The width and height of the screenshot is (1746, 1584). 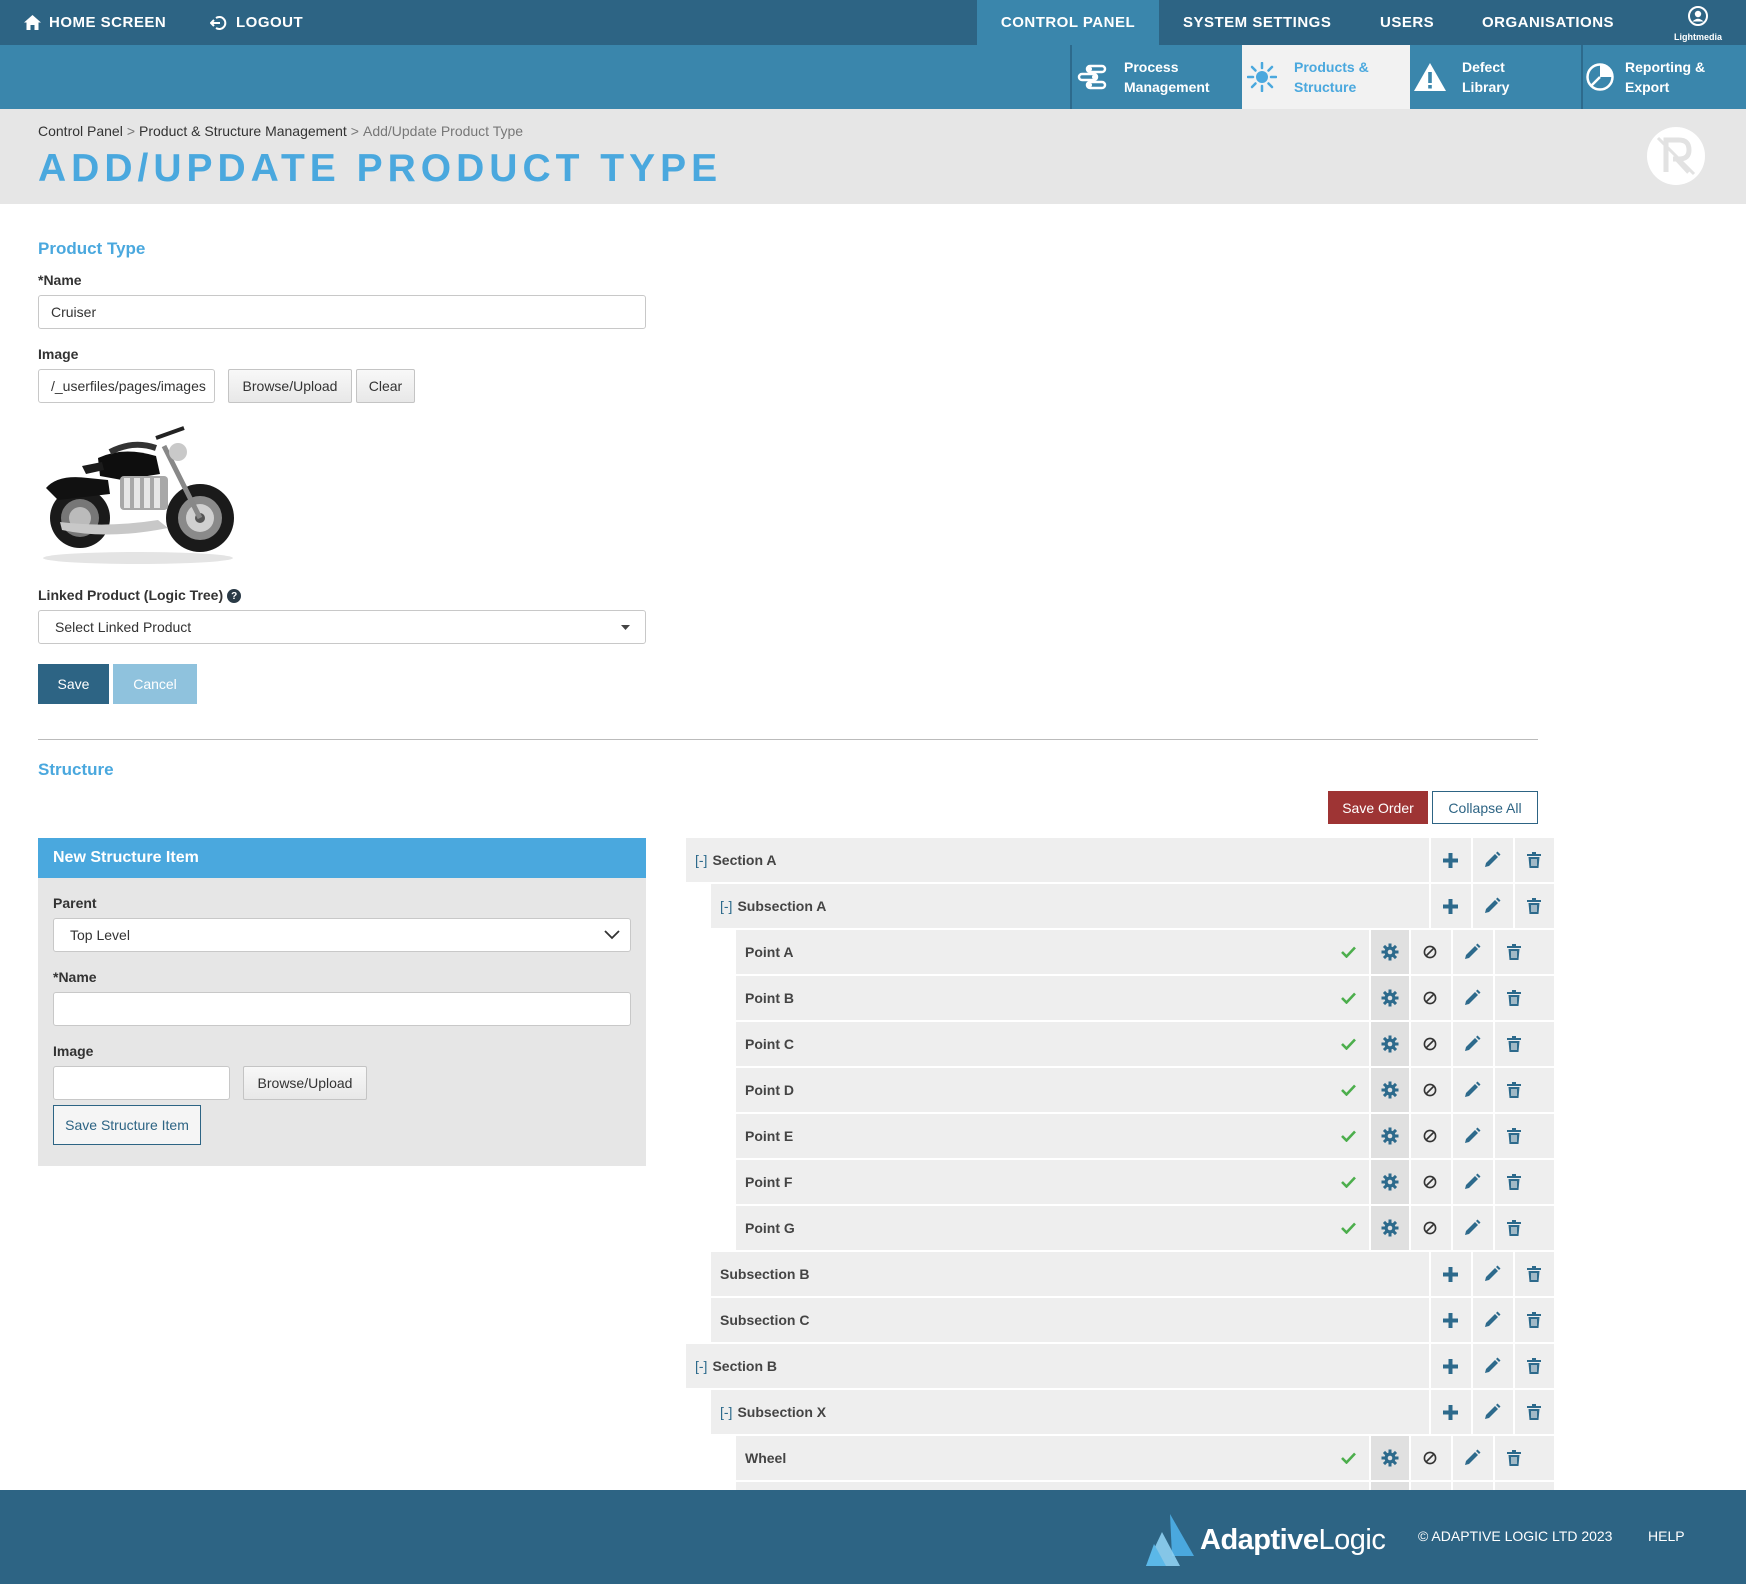 I want to click on save-button: Save, so click(x=73, y=684).